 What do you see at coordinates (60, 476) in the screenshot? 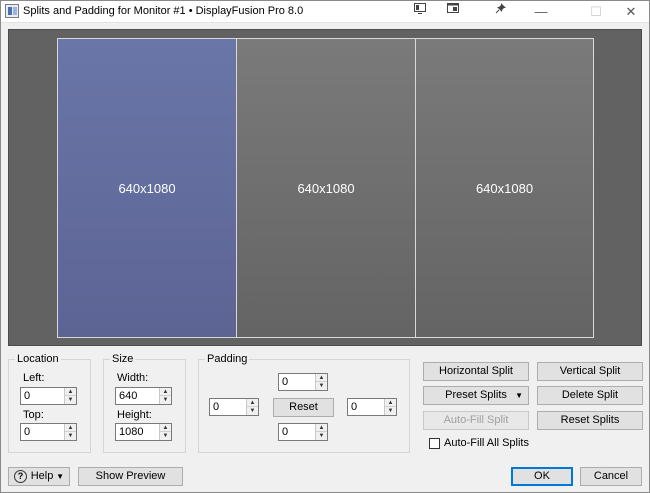
I see `help-dropdown-arrow-icon: ▼` at bounding box center [60, 476].